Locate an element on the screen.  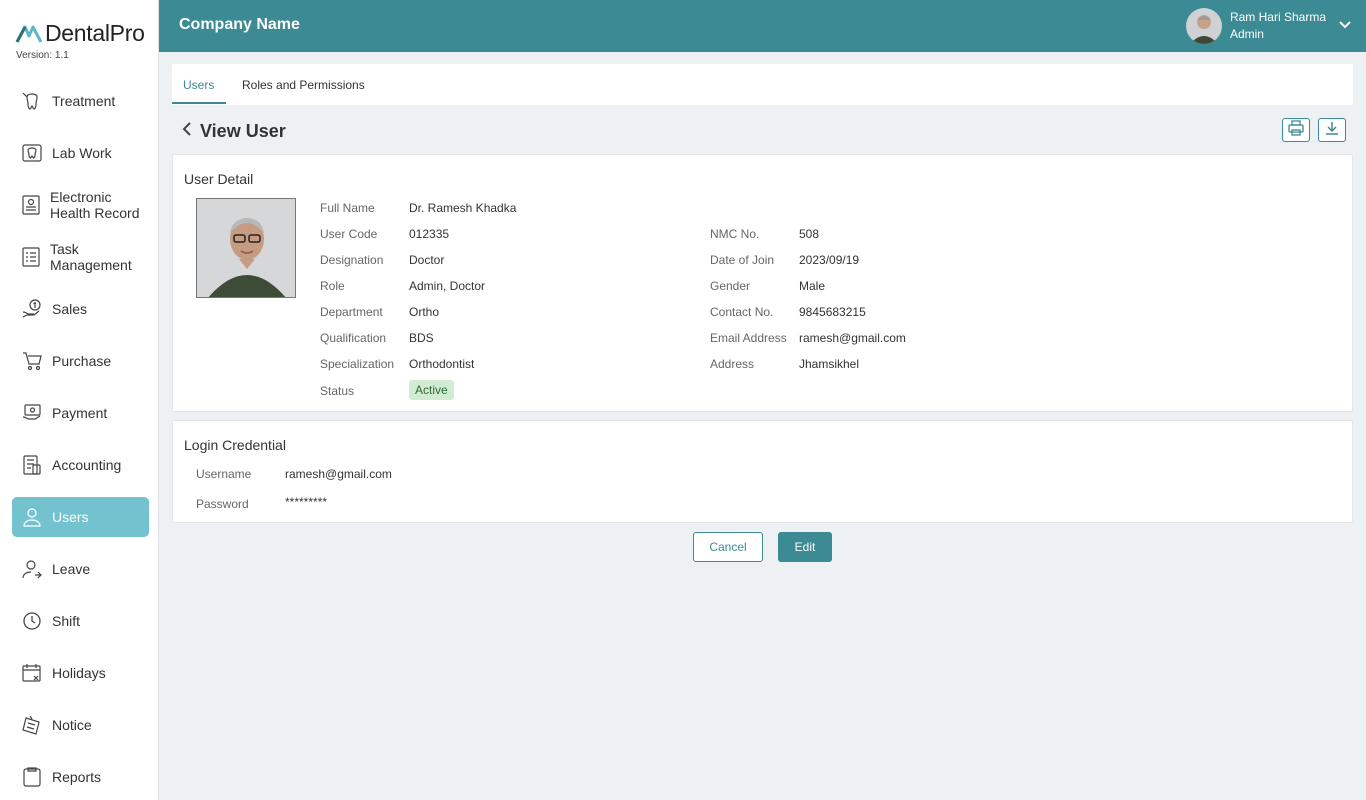
address-label: Address is located at coordinates (732, 364).